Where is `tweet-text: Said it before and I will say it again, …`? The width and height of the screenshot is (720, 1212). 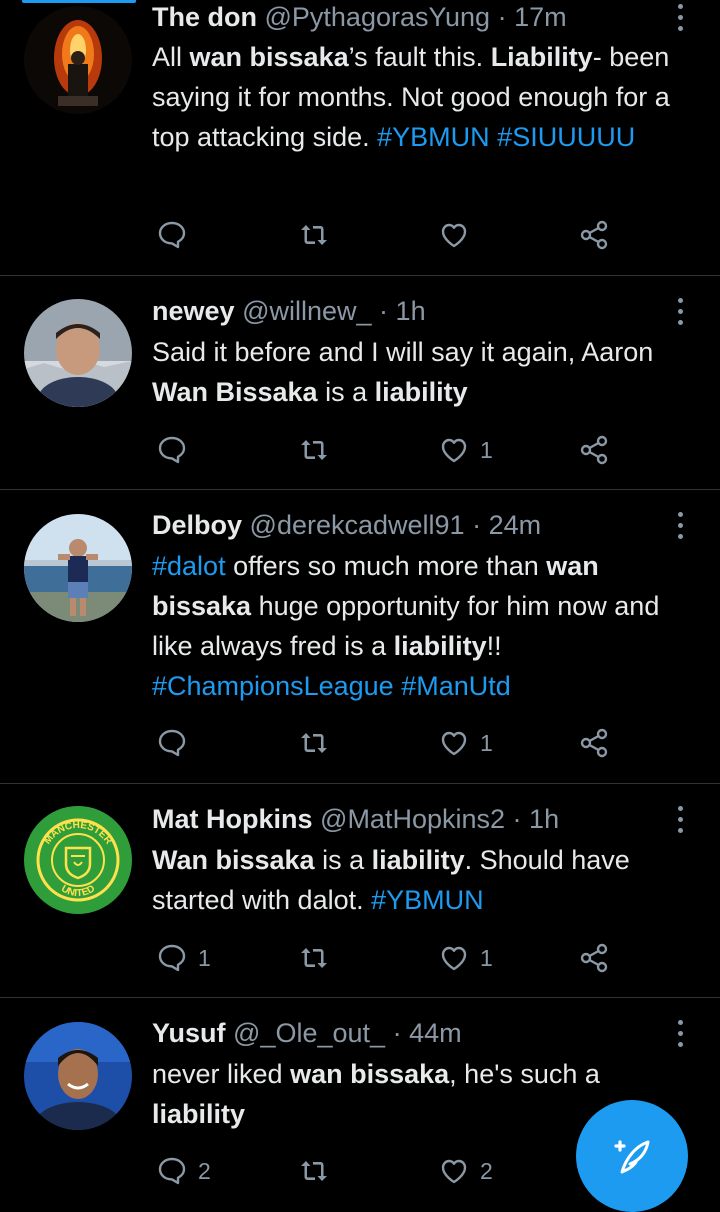
tweet-text: Said it before and I will say it again, … is located at coordinates (416, 372).